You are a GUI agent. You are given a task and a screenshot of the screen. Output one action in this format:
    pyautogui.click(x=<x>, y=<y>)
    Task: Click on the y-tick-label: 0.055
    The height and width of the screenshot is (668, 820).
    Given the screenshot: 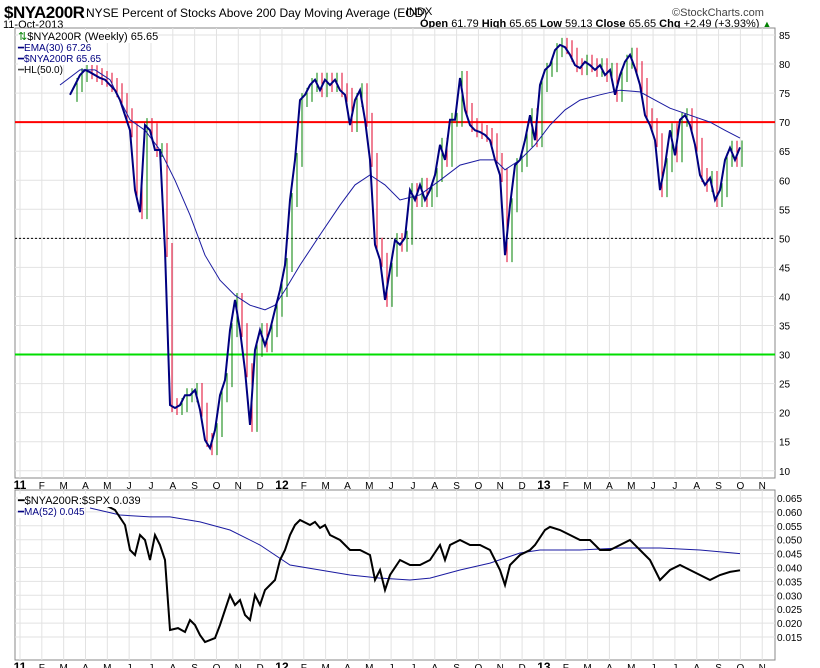 What is the action you would take?
    pyautogui.click(x=789, y=527)
    